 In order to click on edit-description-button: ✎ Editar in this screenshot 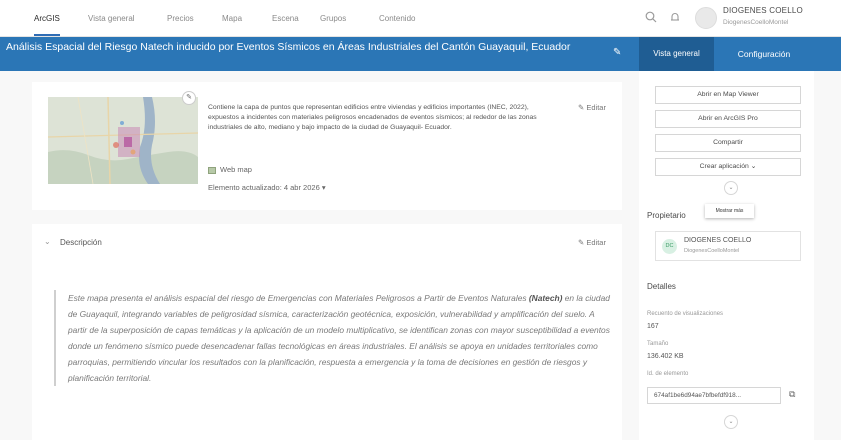, I will do `click(592, 242)`.